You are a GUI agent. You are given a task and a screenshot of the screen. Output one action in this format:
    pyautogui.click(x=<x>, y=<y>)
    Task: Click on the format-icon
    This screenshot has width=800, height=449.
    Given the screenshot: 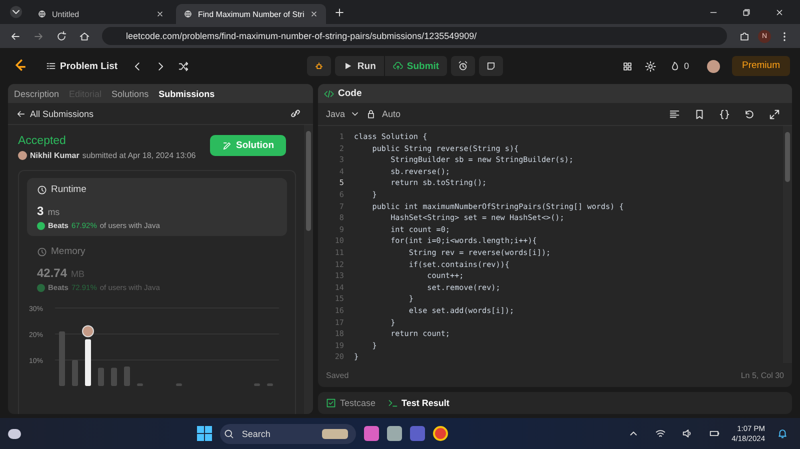 What is the action you would take?
    pyautogui.click(x=674, y=114)
    